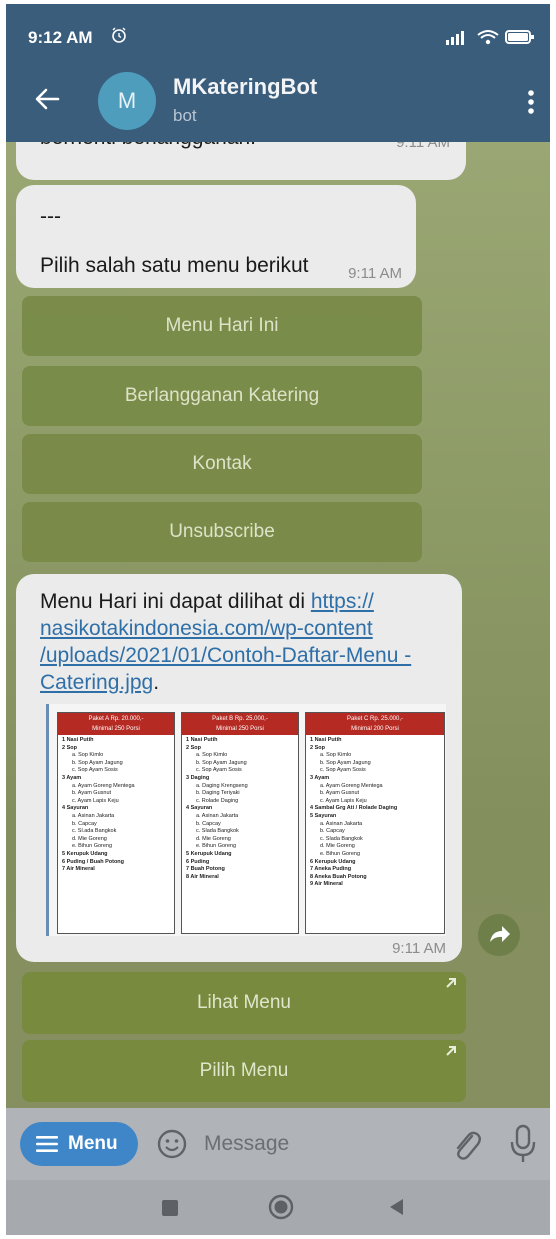  What do you see at coordinates (466, 1144) in the screenshot?
I see `paperclip-icon` at bounding box center [466, 1144].